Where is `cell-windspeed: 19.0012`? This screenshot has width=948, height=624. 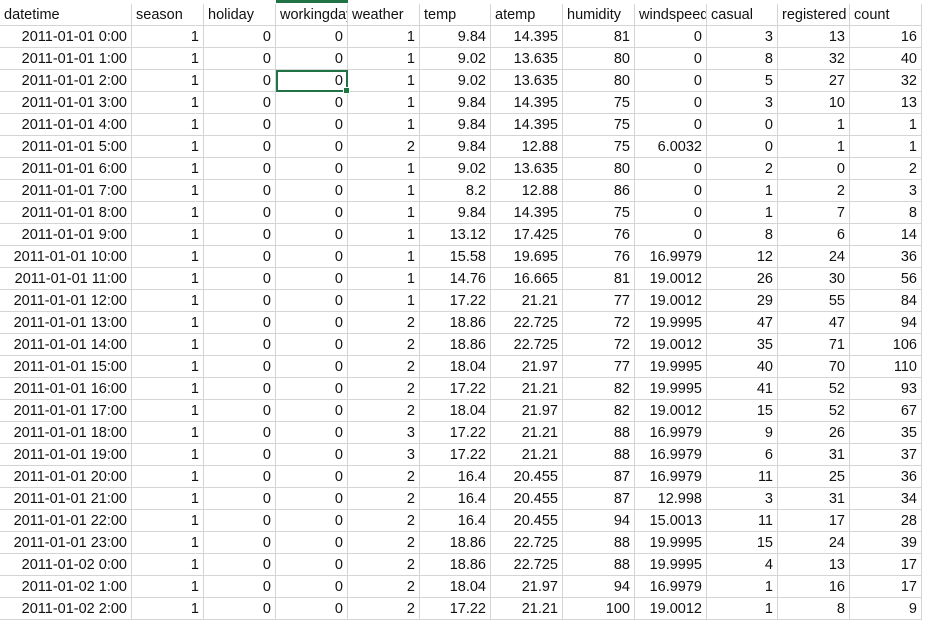
cell-windspeed: 19.0012 is located at coordinates (671, 411).